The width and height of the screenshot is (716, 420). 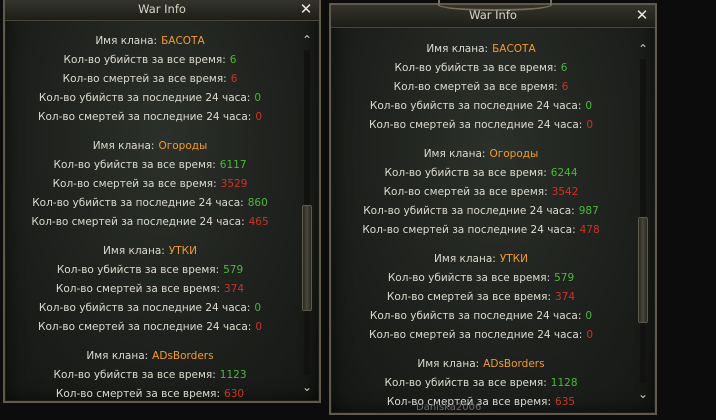 I want to click on deaths-value: 635, so click(x=565, y=402).